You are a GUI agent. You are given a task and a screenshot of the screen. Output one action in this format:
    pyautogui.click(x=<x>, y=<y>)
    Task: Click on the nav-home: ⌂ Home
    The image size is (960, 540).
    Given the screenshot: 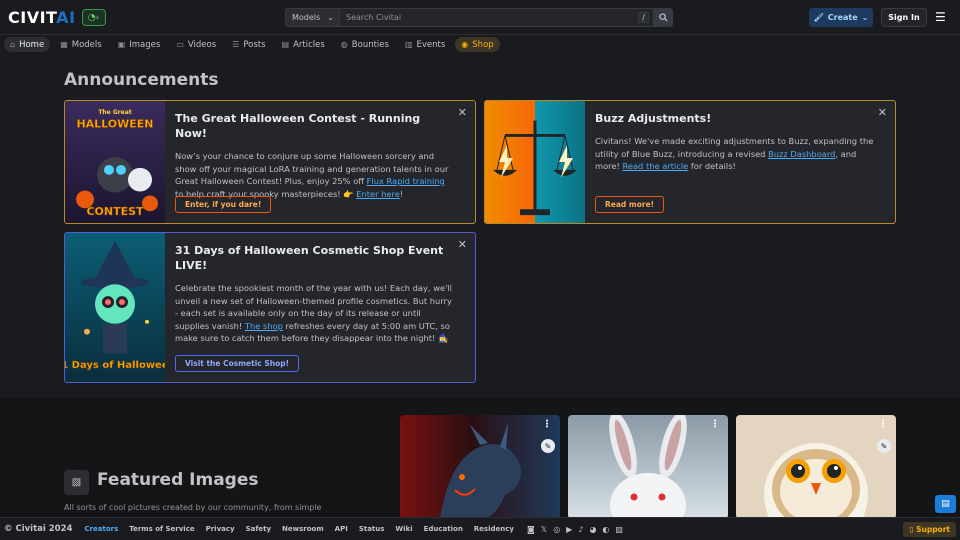 What is the action you would take?
    pyautogui.click(x=27, y=44)
    